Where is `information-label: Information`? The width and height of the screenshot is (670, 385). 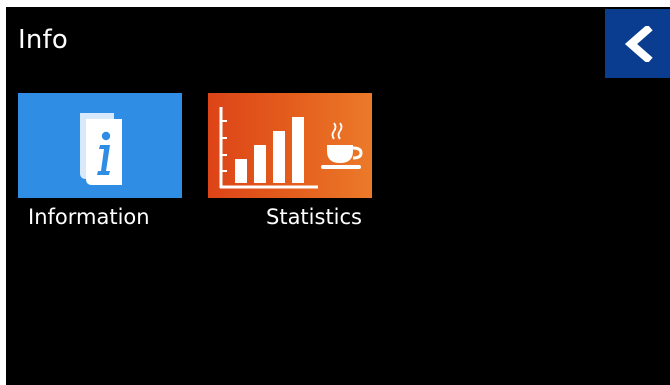 information-label: Information is located at coordinates (89, 217).